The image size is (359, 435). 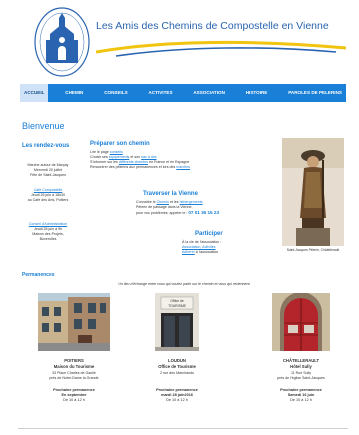 What do you see at coordinates (315, 93) in the screenshot?
I see `nav-paroles: PAROLES DE PELERINS` at bounding box center [315, 93].